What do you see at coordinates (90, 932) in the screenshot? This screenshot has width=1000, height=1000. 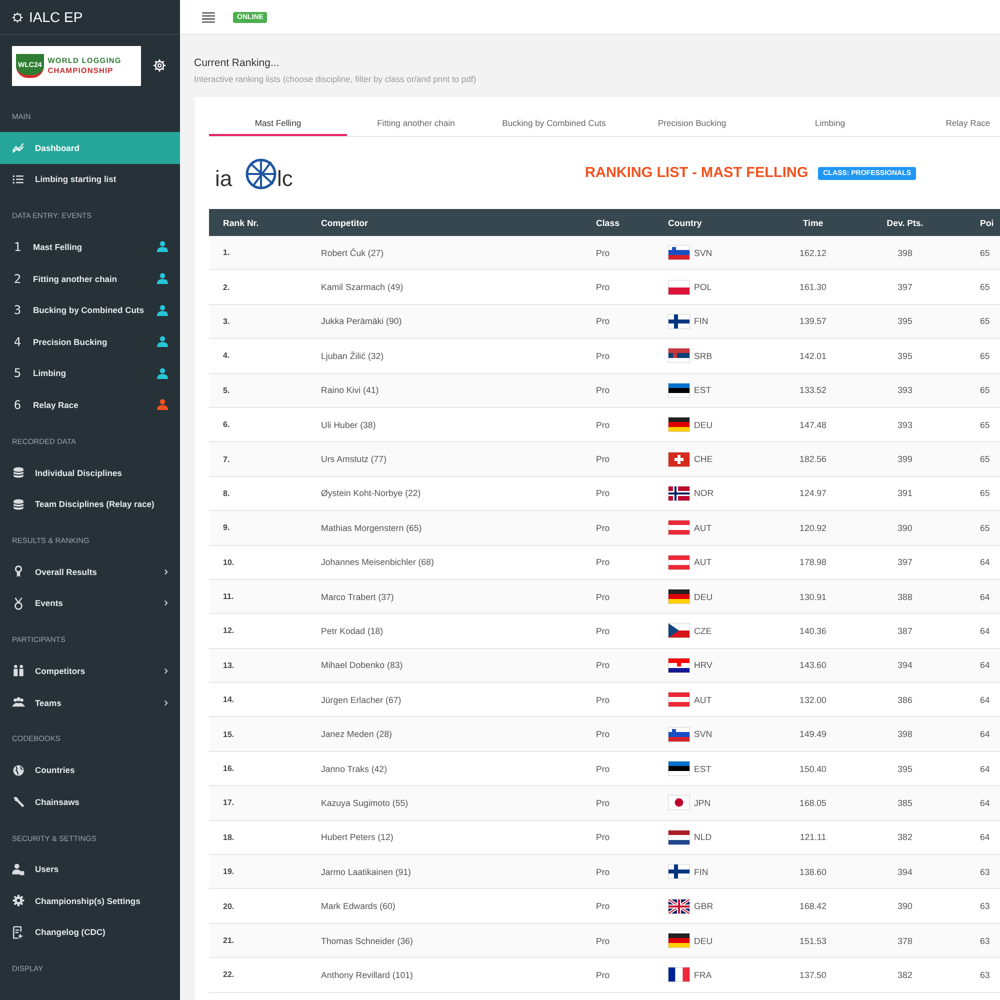 I see `sidebar-item: Changelog (CDC)` at bounding box center [90, 932].